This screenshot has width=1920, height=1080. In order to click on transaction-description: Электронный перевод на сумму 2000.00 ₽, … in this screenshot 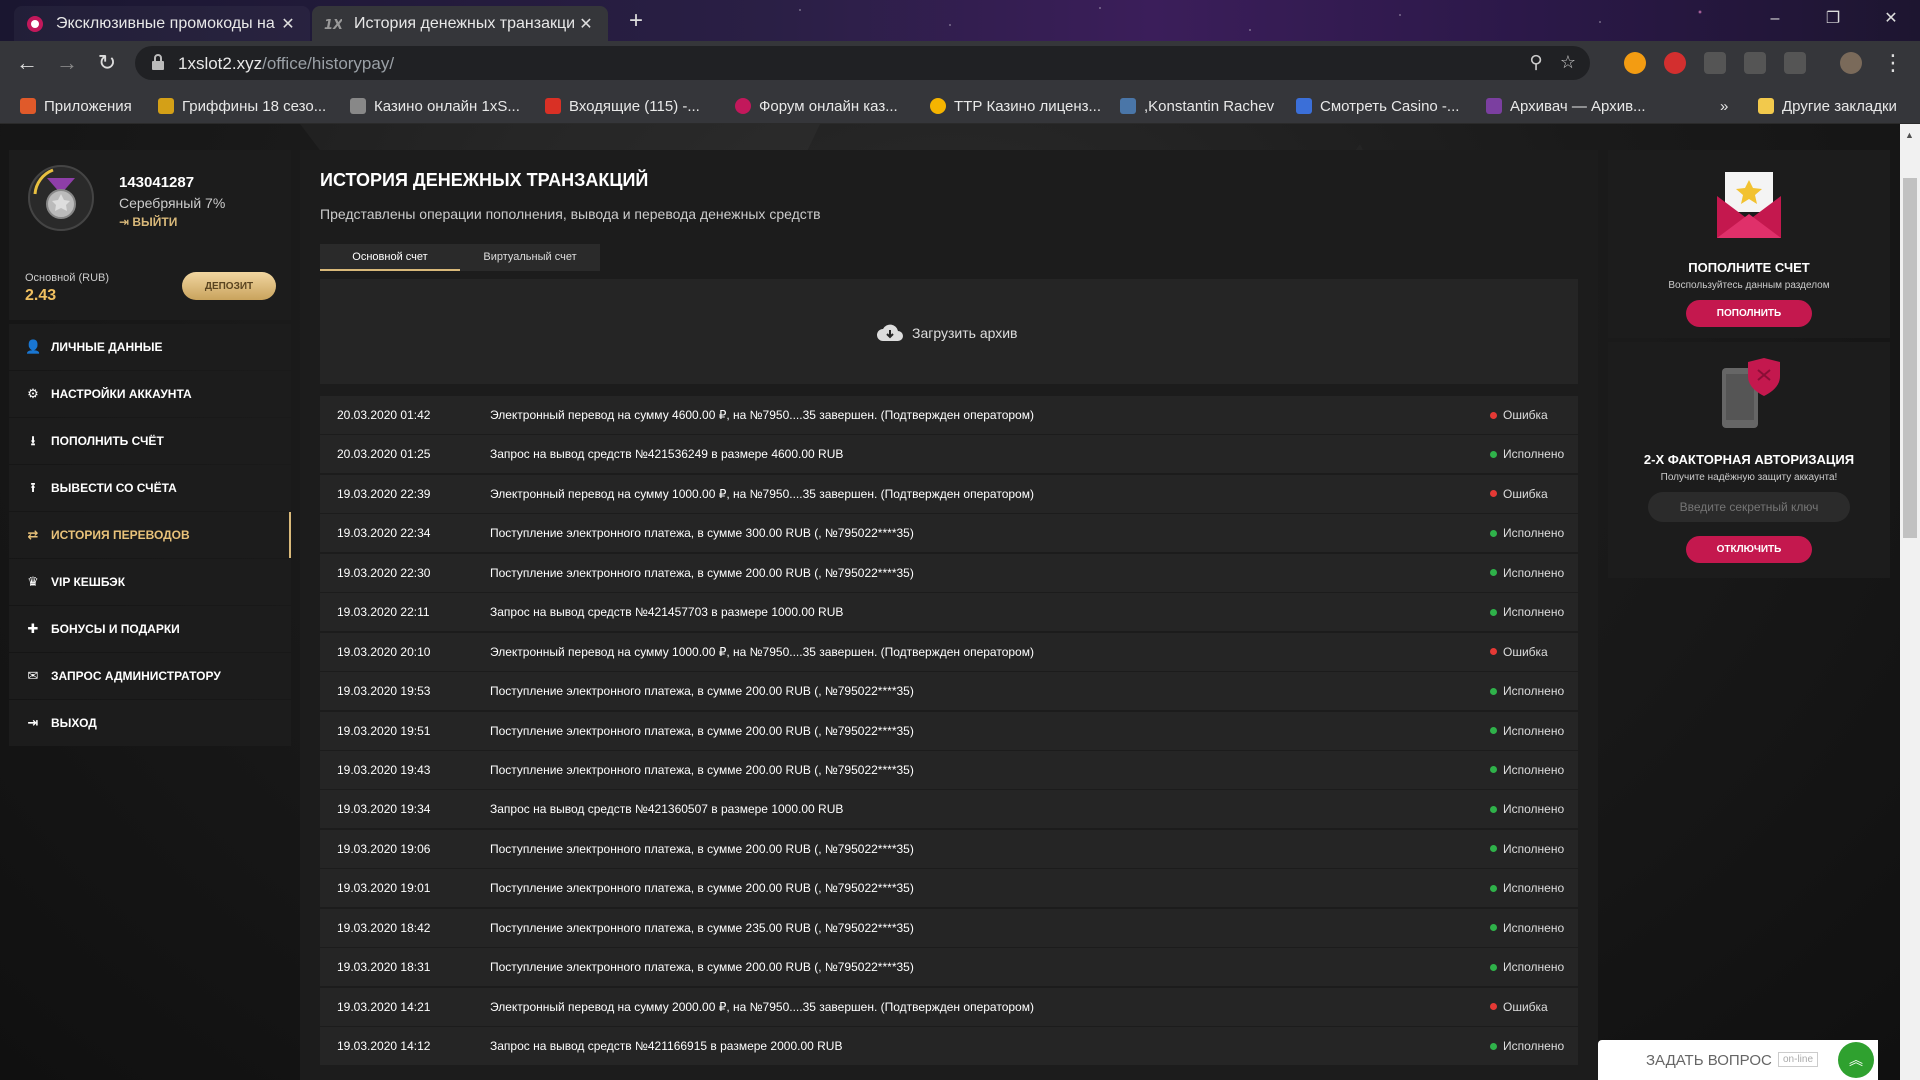, I will do `click(762, 1006)`.